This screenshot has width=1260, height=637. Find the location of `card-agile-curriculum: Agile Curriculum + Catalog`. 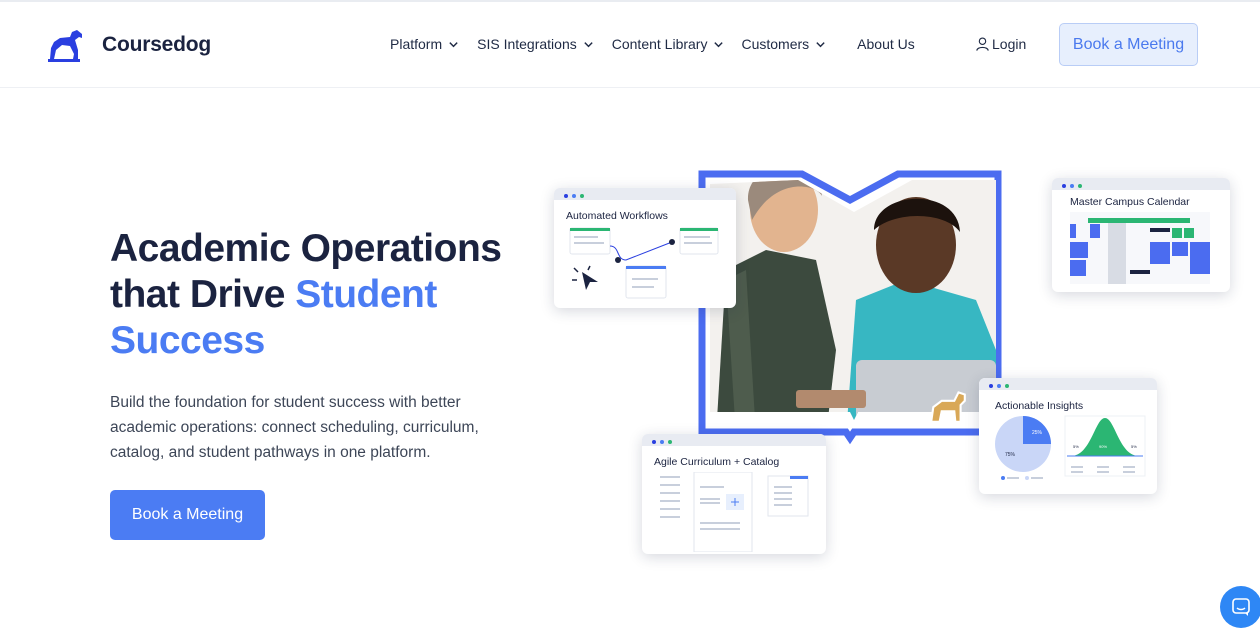

card-agile-curriculum: Agile Curriculum + Catalog is located at coordinates (734, 494).